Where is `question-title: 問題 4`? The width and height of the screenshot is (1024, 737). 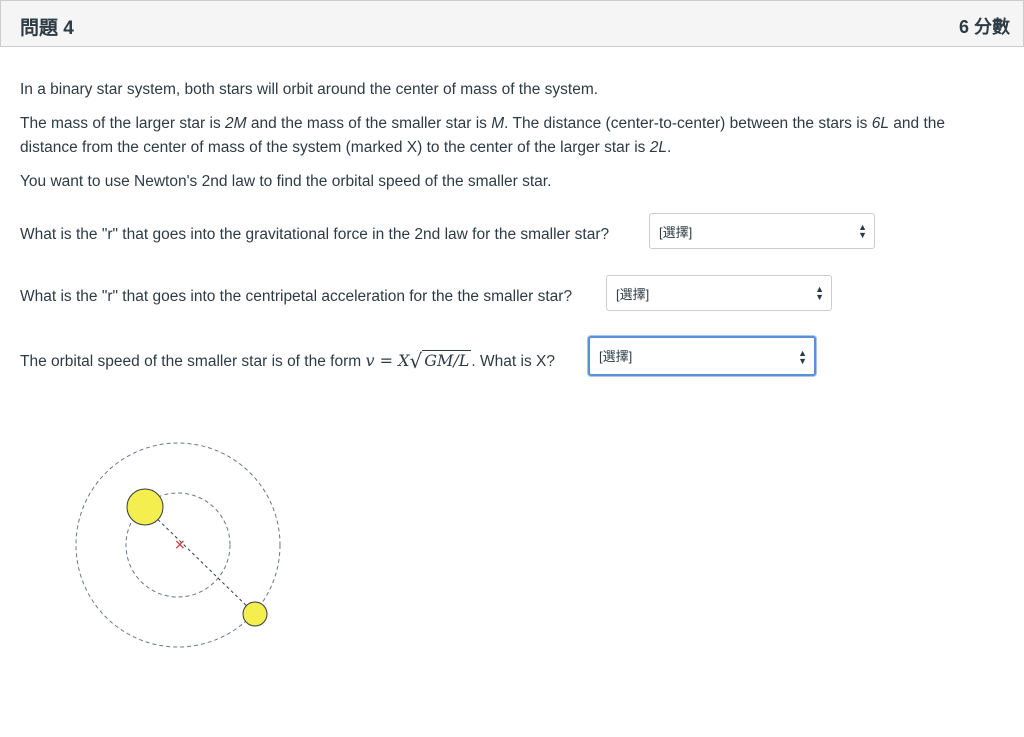 question-title: 問題 4 is located at coordinates (47, 28).